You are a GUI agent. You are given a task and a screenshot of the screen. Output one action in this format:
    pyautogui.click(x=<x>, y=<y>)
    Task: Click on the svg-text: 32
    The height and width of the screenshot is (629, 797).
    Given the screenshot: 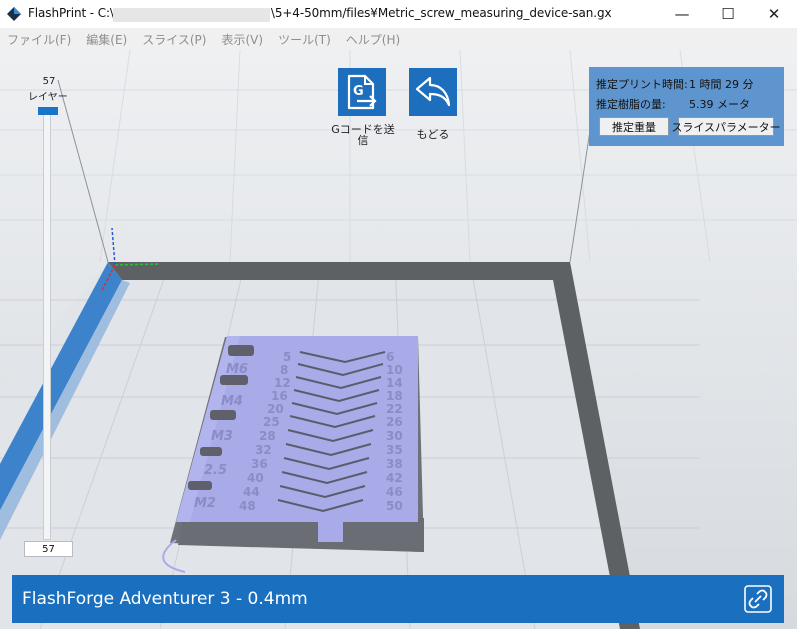 What is the action you would take?
    pyautogui.click(x=263, y=450)
    